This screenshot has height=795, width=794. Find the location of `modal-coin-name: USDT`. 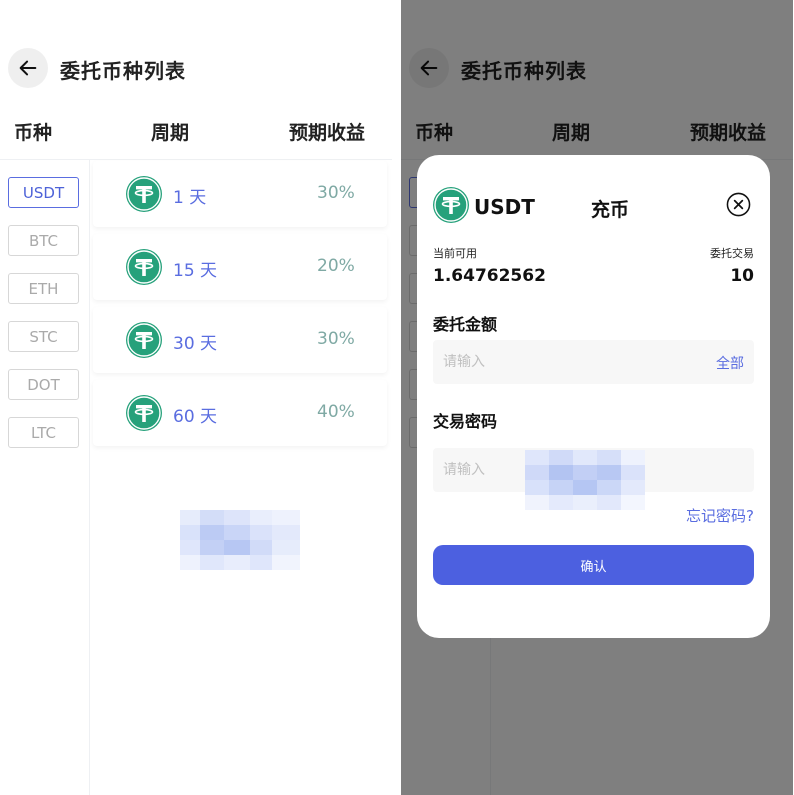

modal-coin-name: USDT is located at coordinates (504, 207).